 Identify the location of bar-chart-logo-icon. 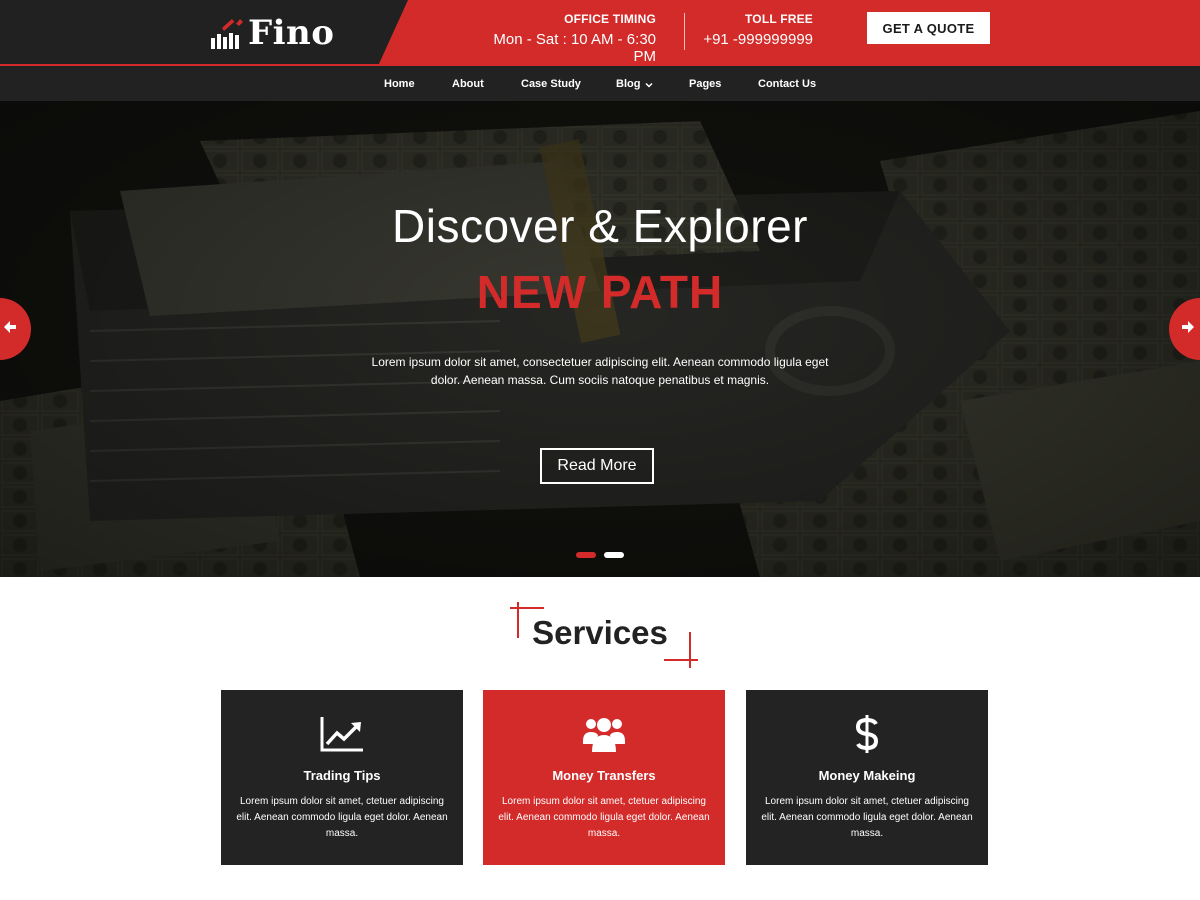
(228, 33).